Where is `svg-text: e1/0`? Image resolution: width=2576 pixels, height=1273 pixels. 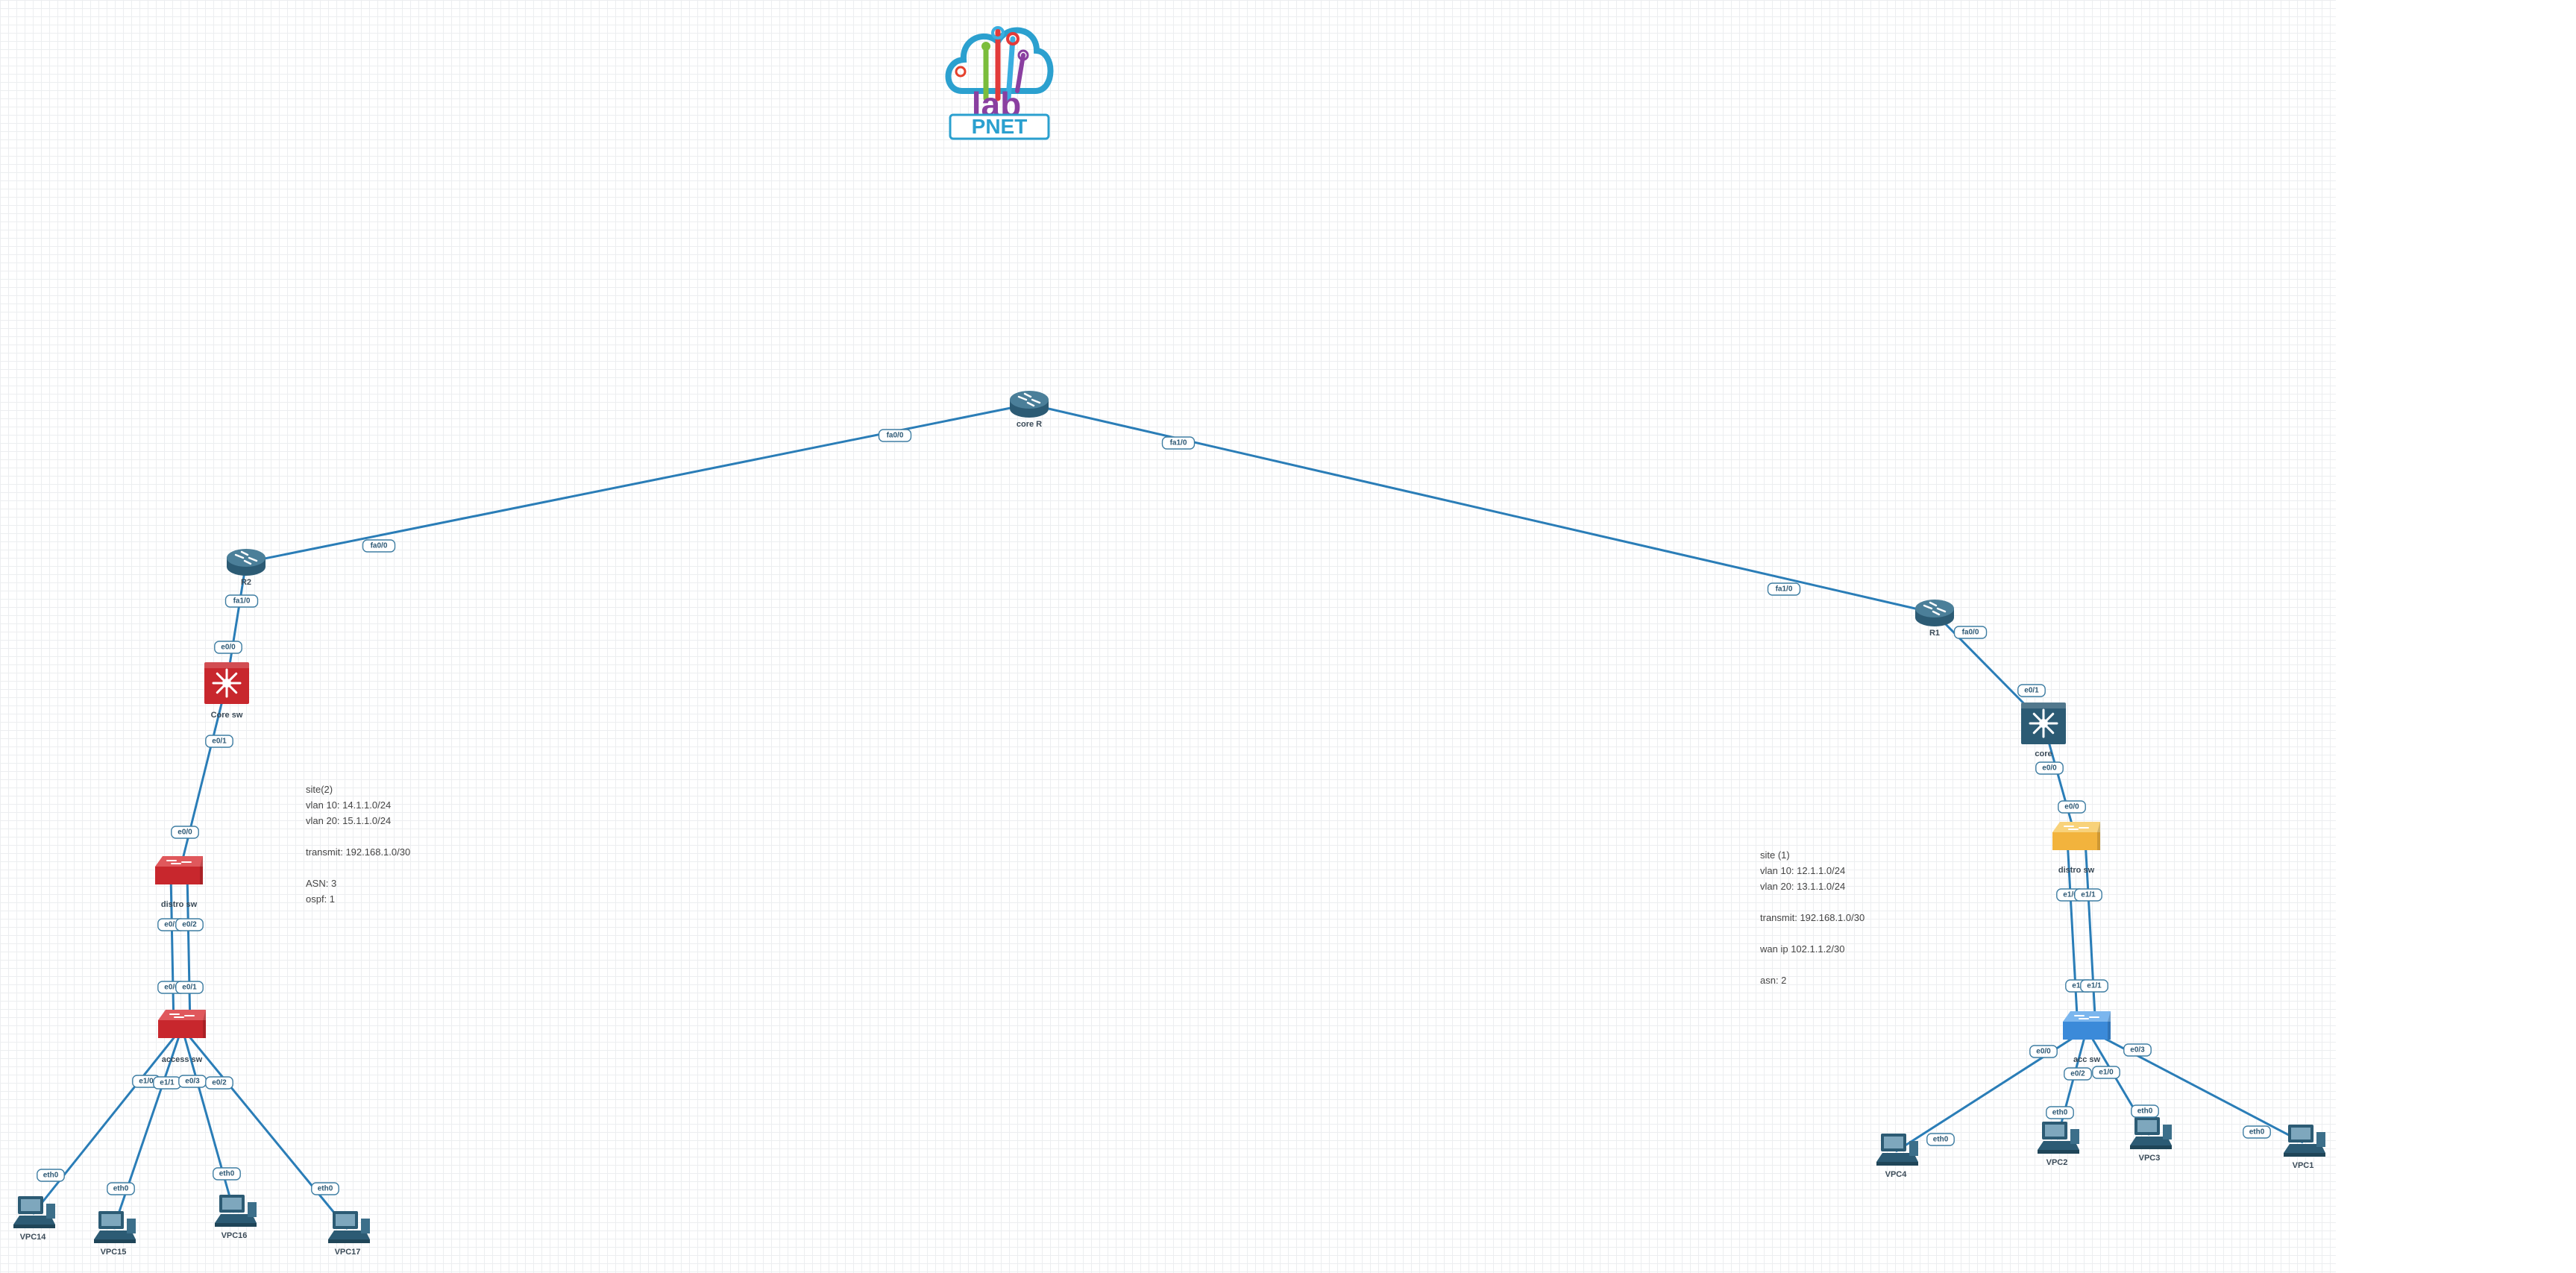
svg-text: e1/0 is located at coordinates (2106, 1073).